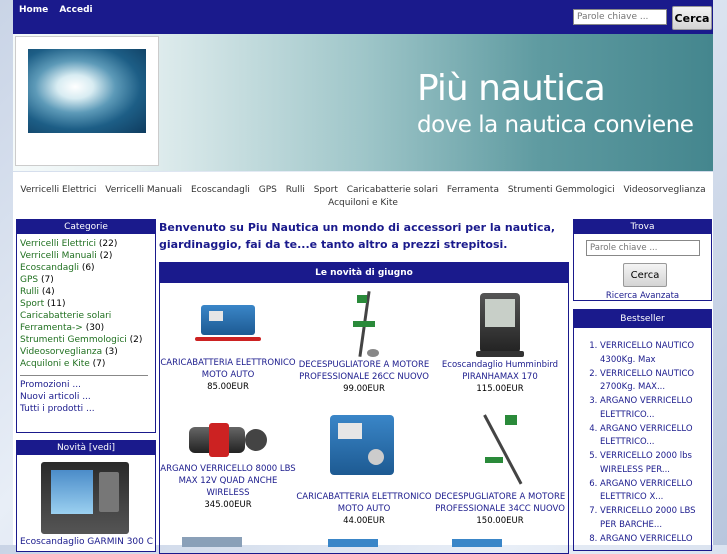 This screenshot has height=554, width=727. What do you see at coordinates (87, 91) in the screenshot?
I see `wave-image` at bounding box center [87, 91].